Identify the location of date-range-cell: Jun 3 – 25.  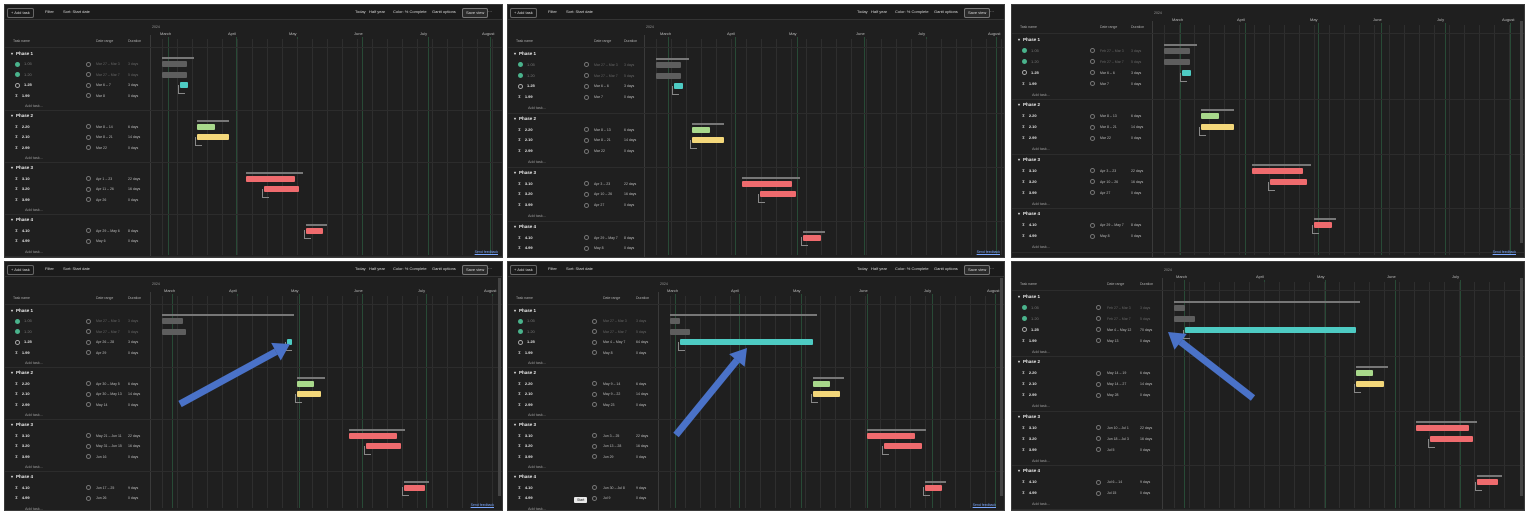
(611, 436).